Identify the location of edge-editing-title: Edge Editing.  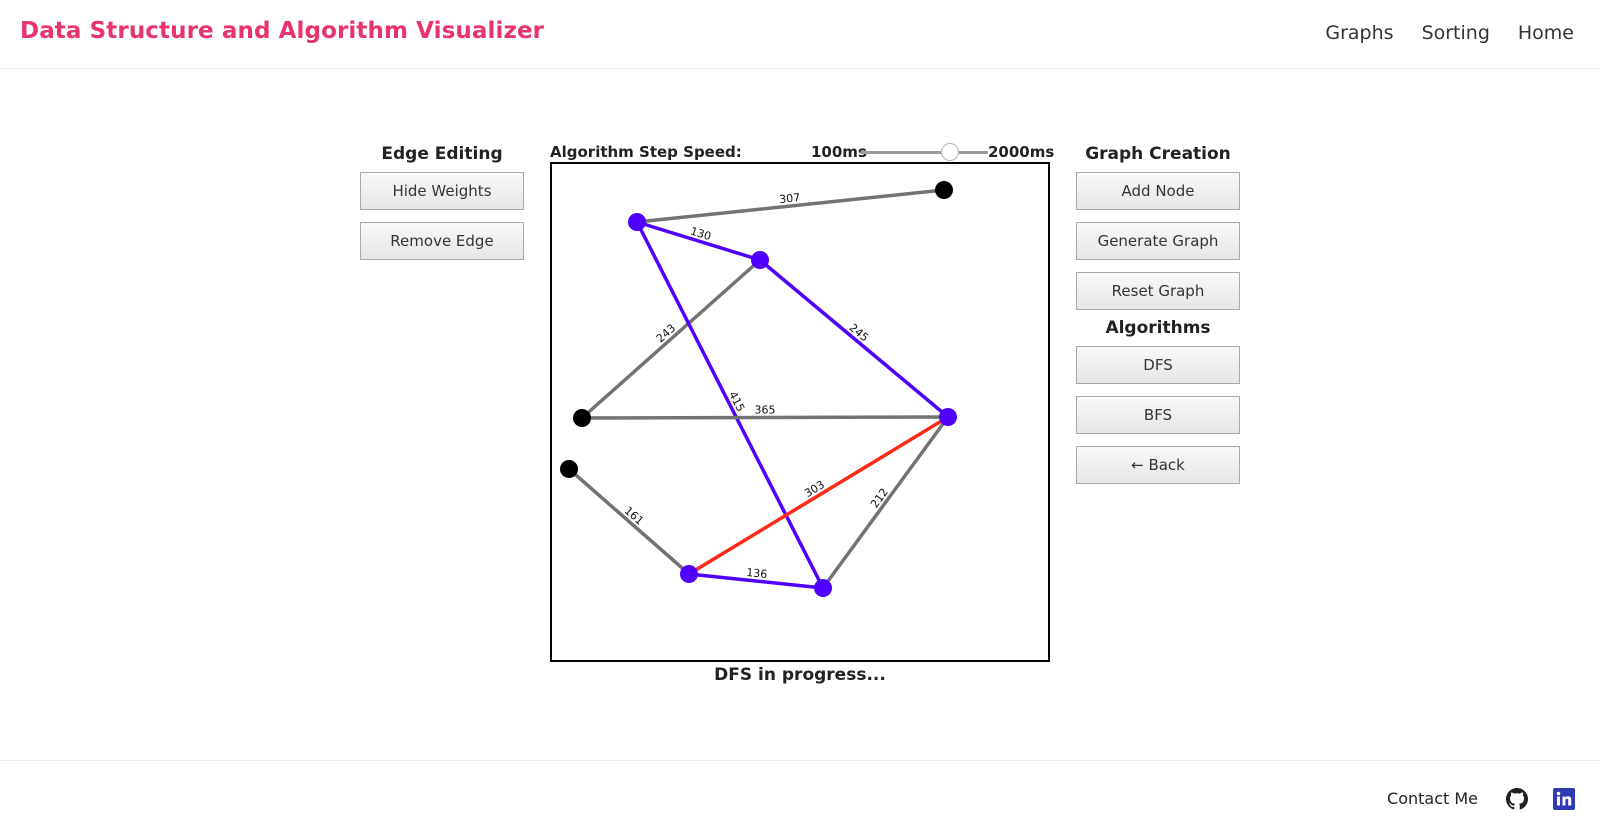
(442, 154).